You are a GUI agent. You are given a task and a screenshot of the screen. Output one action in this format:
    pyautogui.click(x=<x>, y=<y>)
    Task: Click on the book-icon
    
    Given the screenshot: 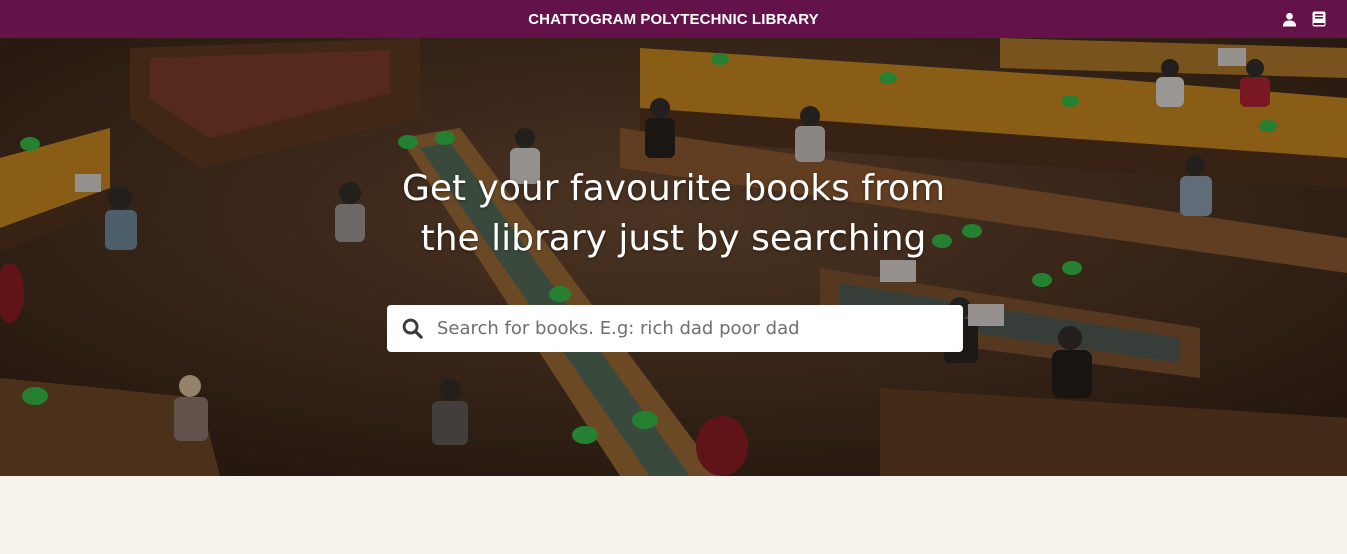 What is the action you would take?
    pyautogui.click(x=1319, y=19)
    